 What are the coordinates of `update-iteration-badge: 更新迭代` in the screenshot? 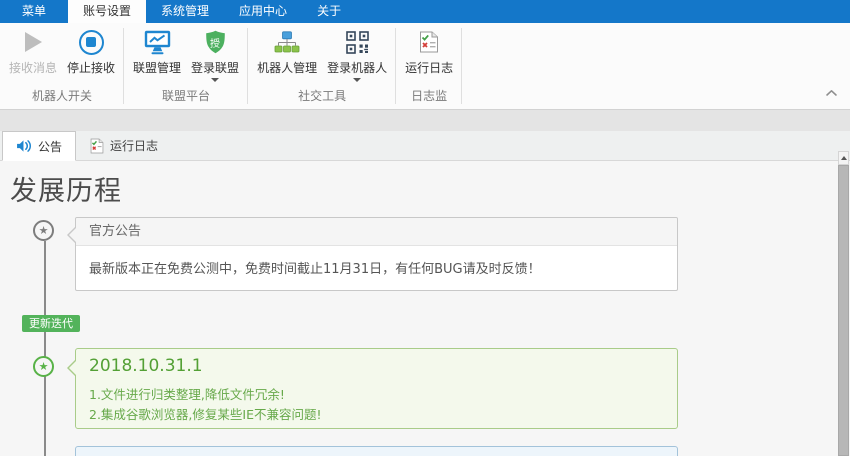 It's located at (51, 323).